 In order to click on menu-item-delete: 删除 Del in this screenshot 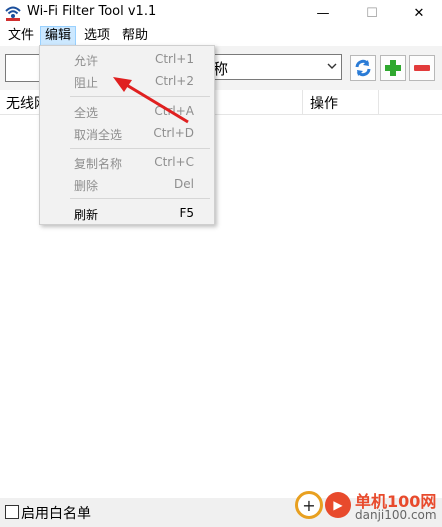, I will do `click(127, 184)`.